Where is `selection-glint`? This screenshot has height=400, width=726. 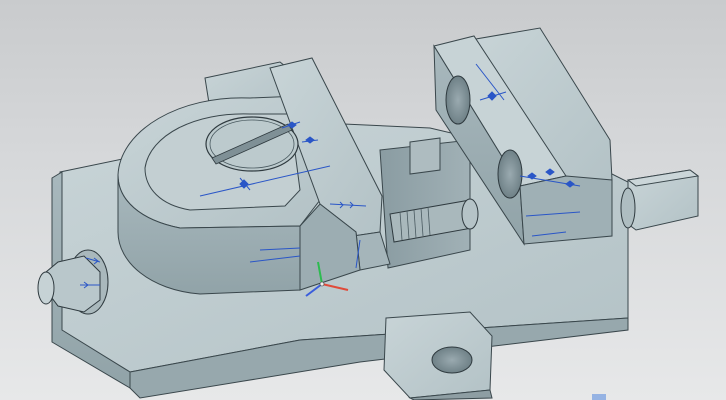 selection-glint is located at coordinates (599, 397).